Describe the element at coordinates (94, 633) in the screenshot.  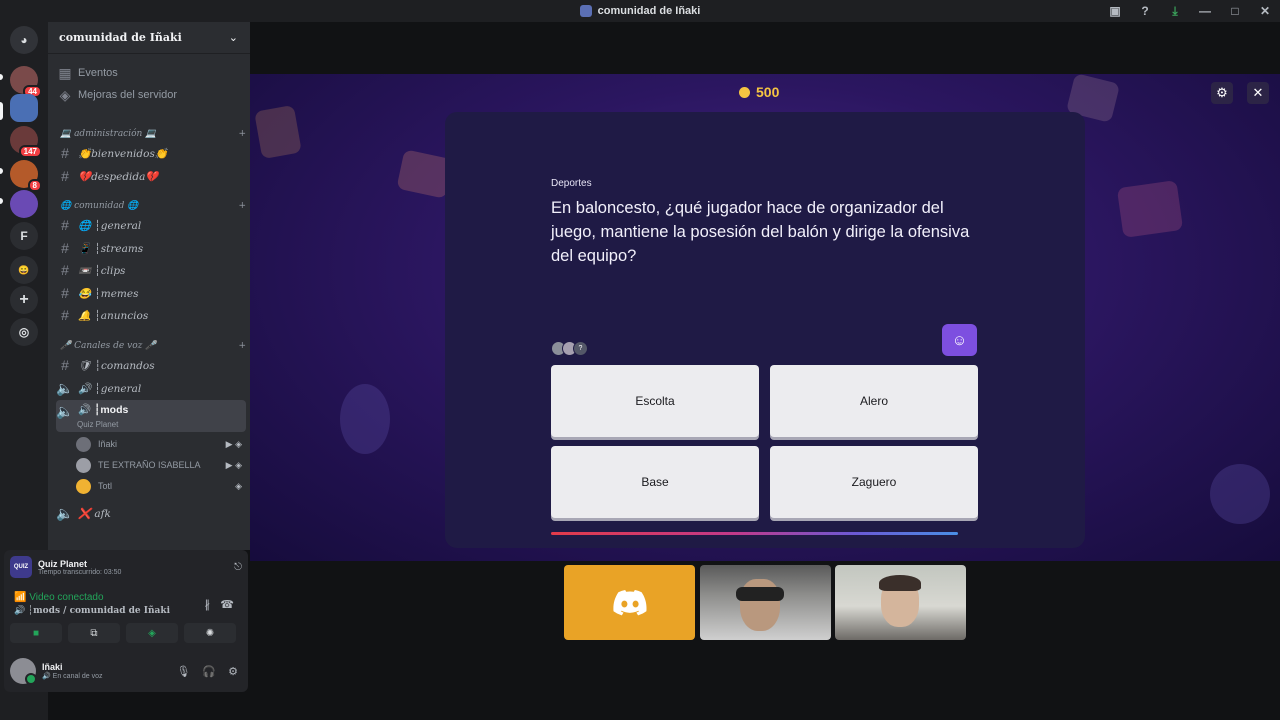
I see `screen-share-button: ⧉` at that location.